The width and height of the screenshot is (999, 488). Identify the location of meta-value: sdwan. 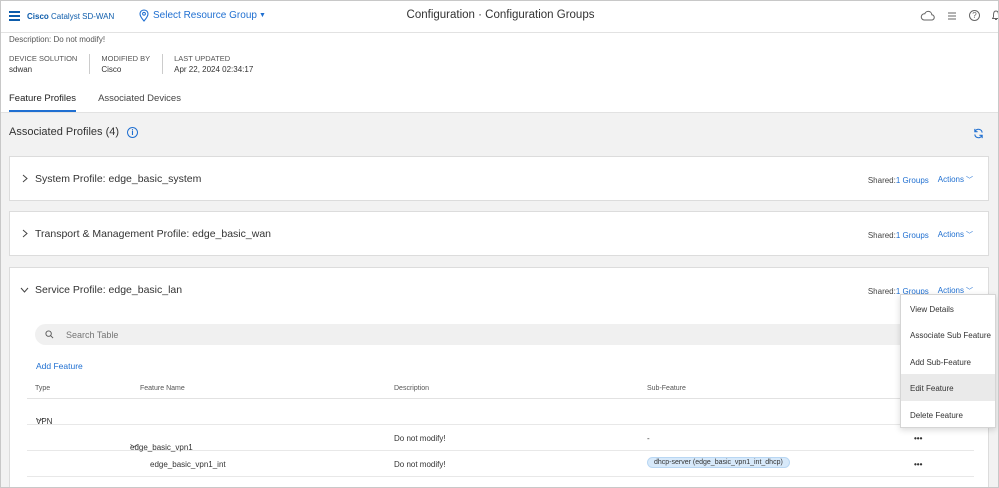
(21, 69).